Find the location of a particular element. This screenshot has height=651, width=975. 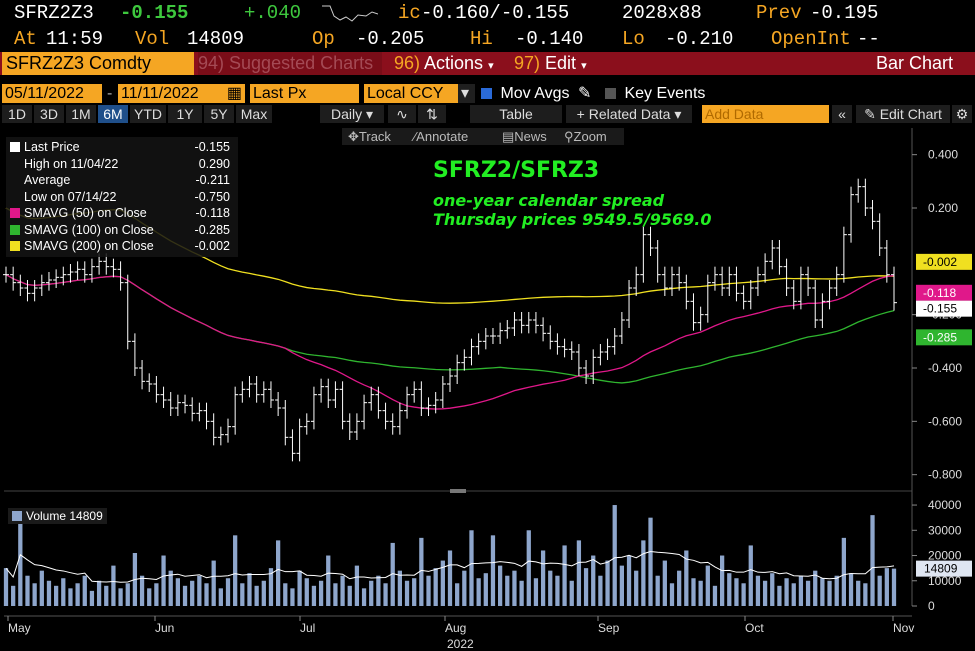

x-axis: May Jun Jul Aug Sep Oct Nov 2022 is located at coordinates (460, 633).